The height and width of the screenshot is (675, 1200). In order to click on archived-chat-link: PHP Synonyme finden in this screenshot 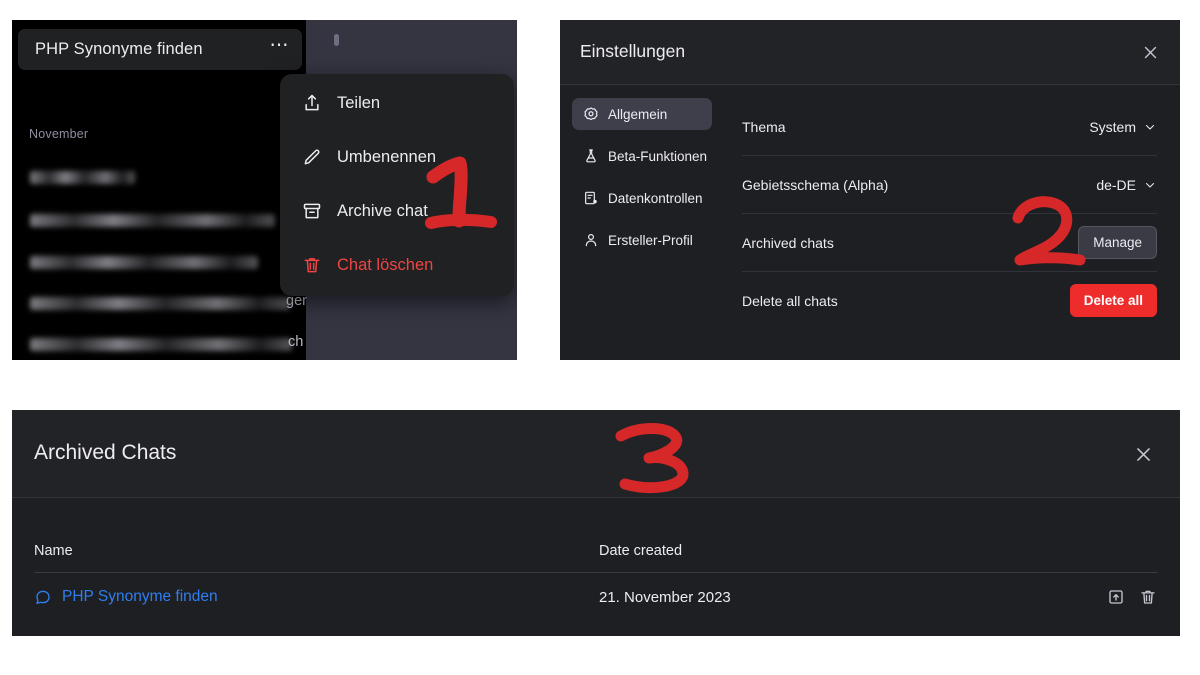, I will do `click(316, 597)`.